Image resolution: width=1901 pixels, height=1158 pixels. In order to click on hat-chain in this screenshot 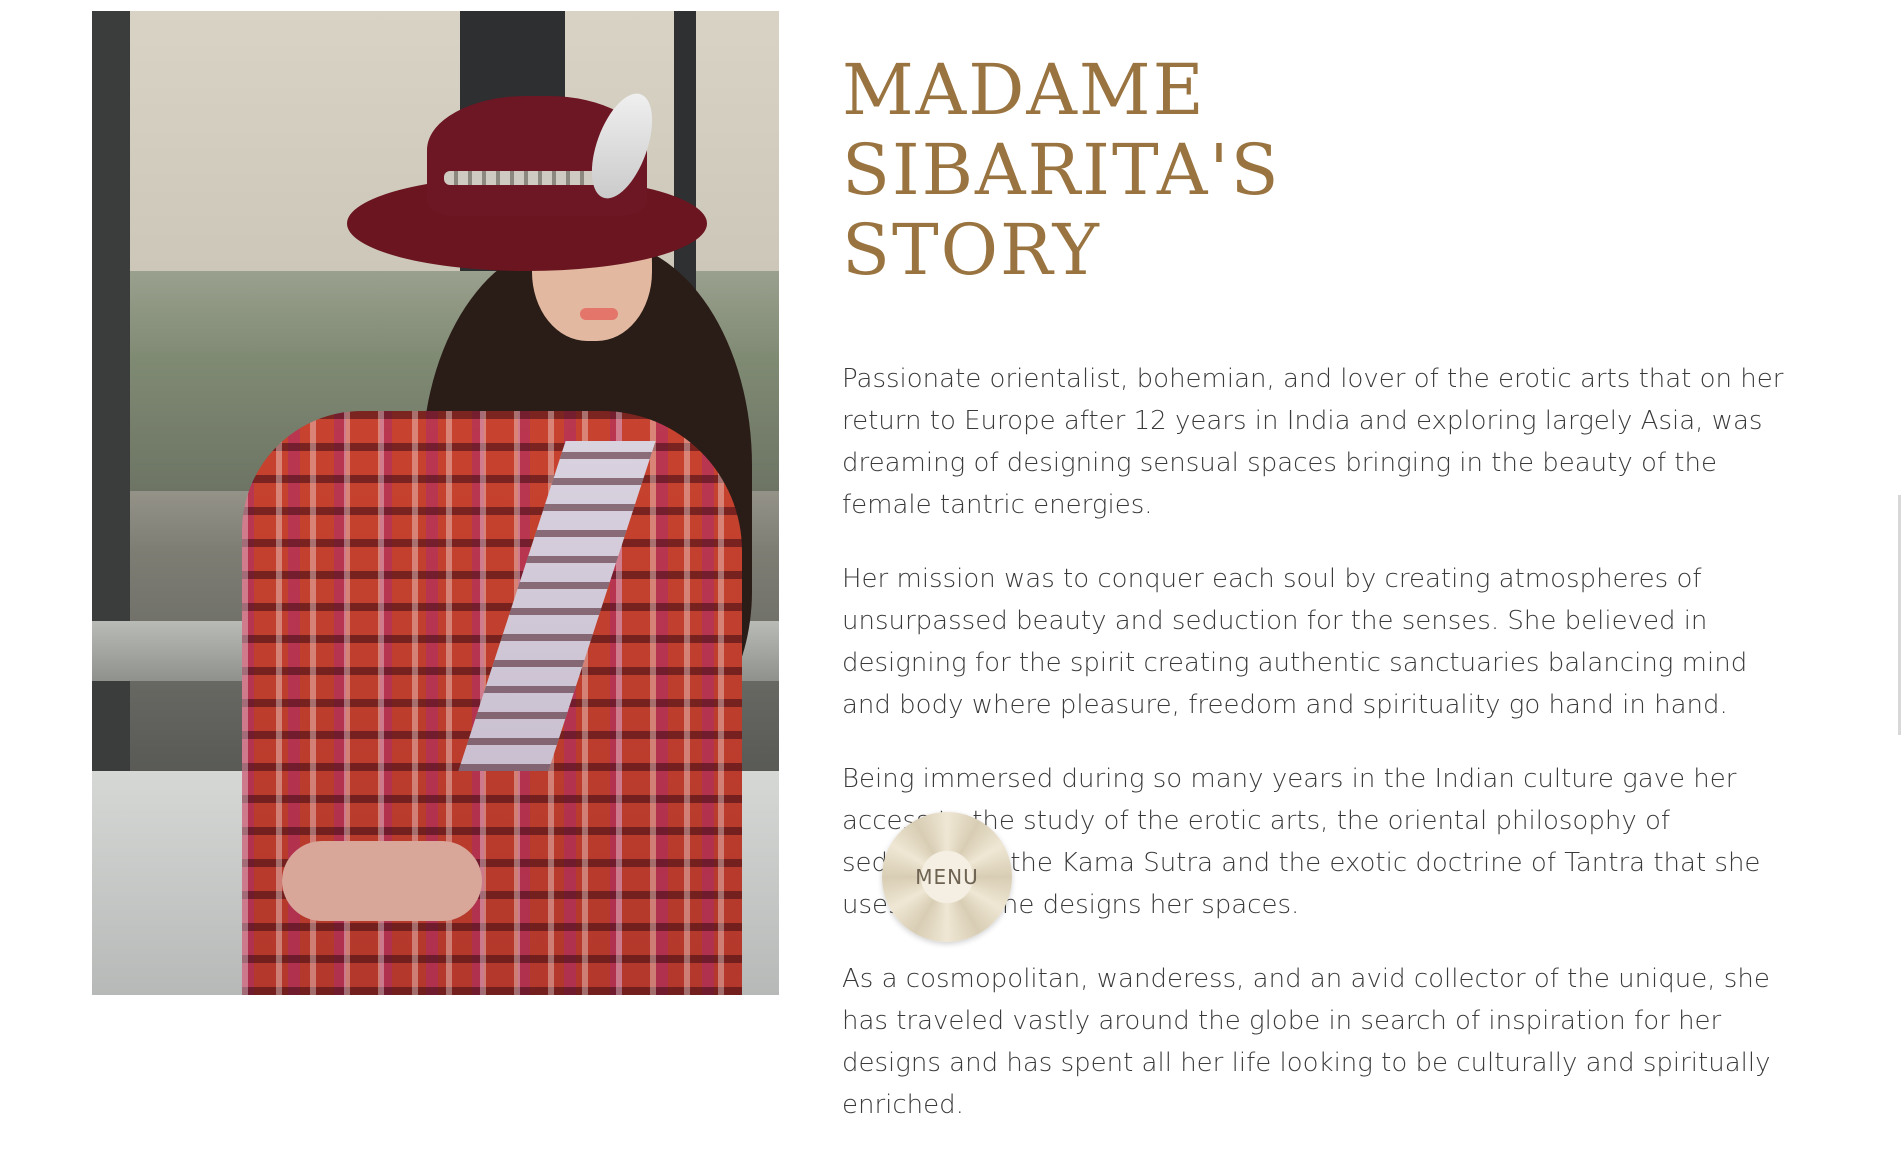, I will do `click(529, 178)`.